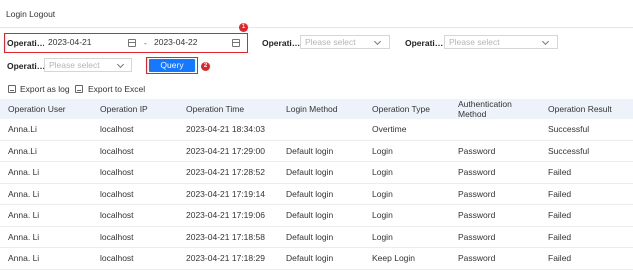 The image size is (633, 271). Describe the element at coordinates (172, 65) in the screenshot. I see `query-button: Query` at that location.